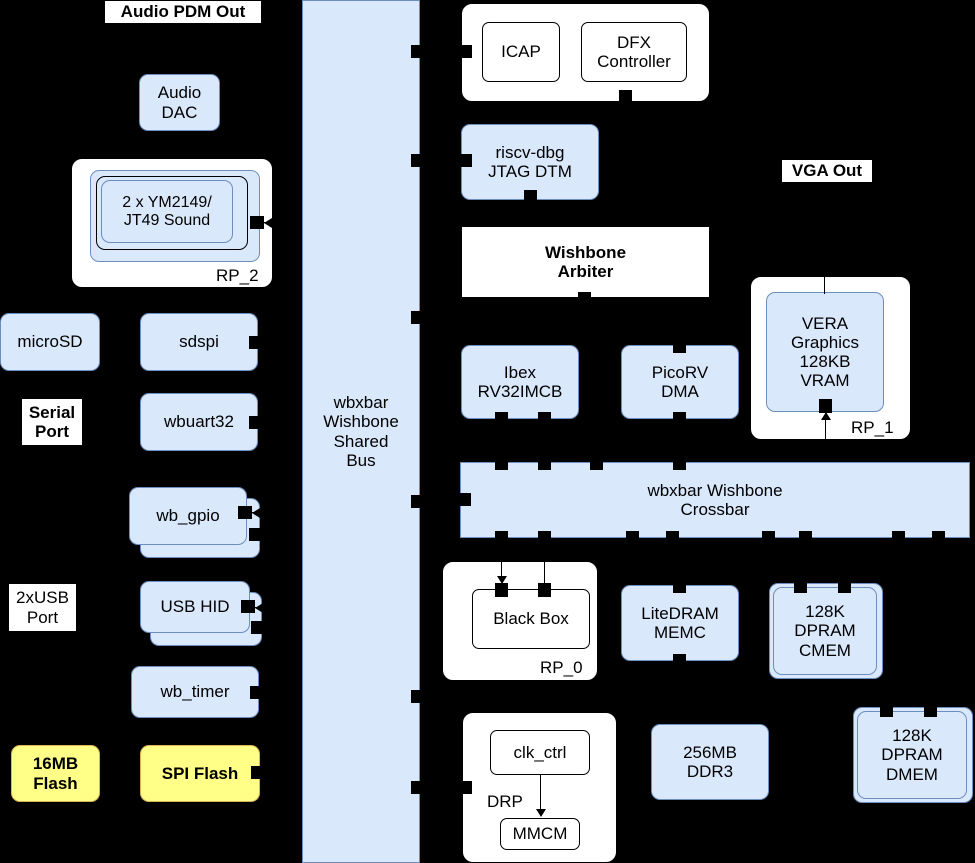  I want to click on port-rp2-right, so click(257, 222).